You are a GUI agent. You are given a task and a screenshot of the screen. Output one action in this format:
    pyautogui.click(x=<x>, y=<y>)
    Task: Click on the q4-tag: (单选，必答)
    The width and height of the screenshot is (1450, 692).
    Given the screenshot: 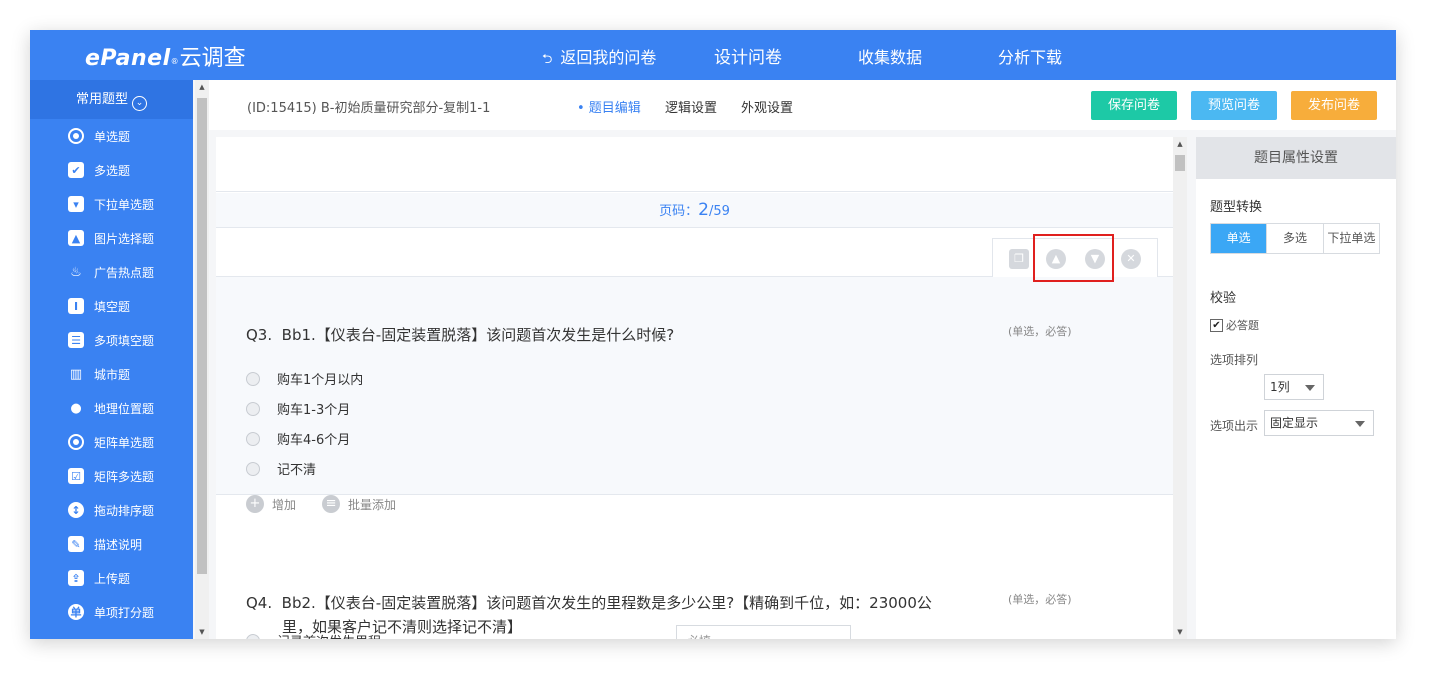 What is the action you would take?
    pyautogui.click(x=1040, y=599)
    